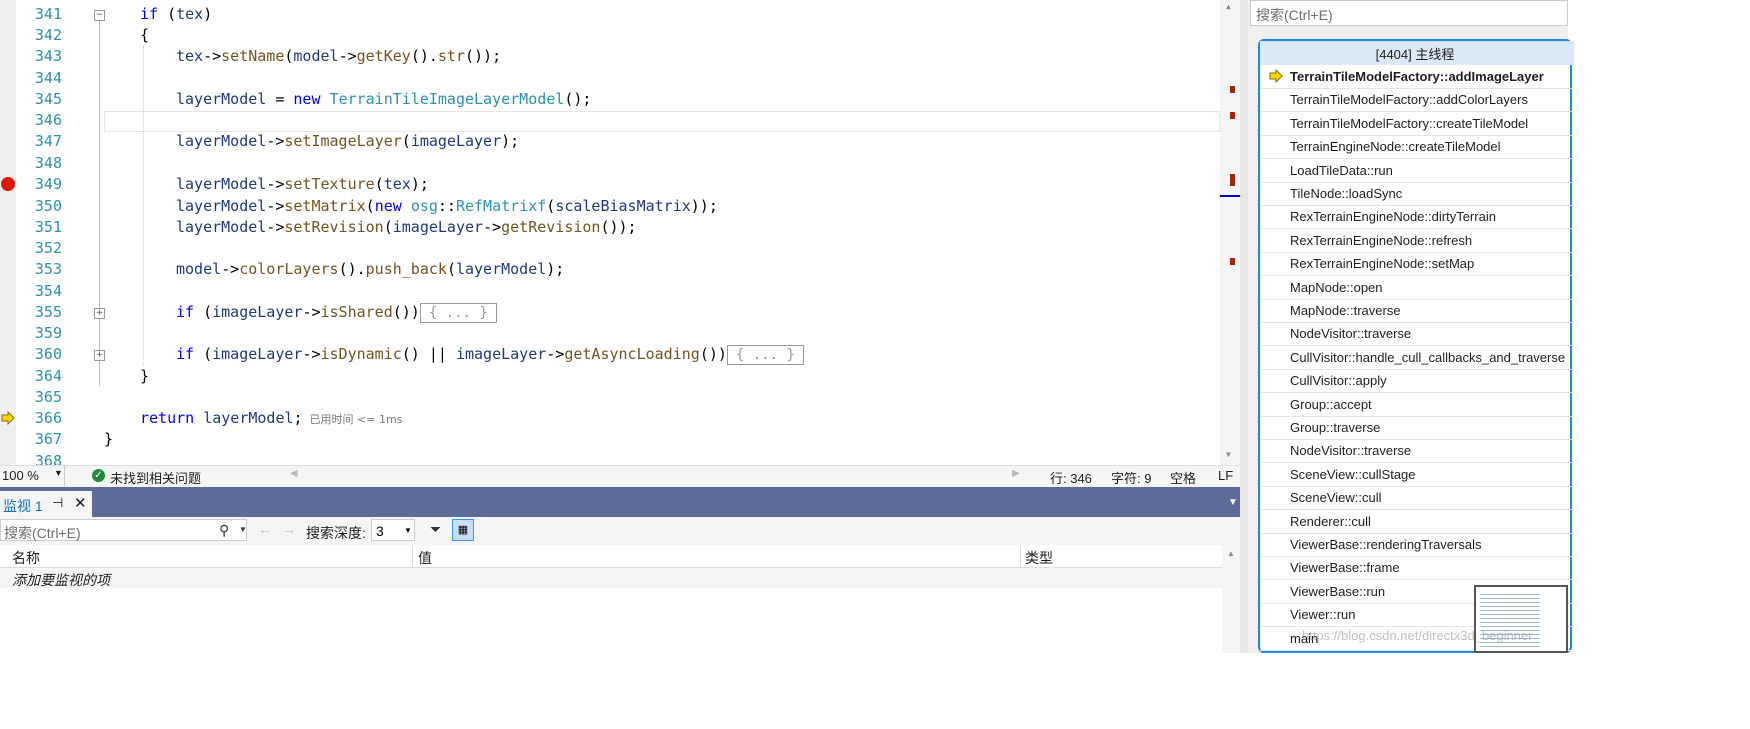 This screenshot has height=729, width=1750. I want to click on pin-icon: ⊣, so click(57, 503).